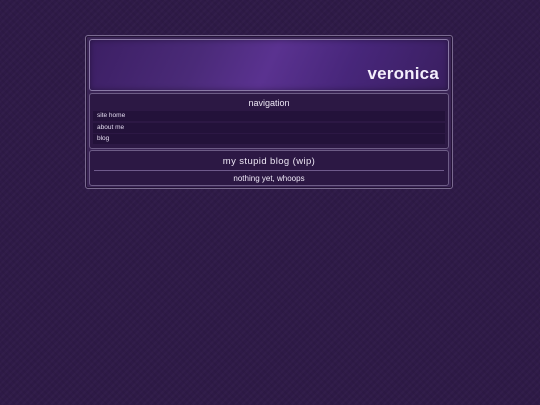  What do you see at coordinates (269, 161) in the screenshot?
I see `blog-heading: my stupid blog (wip)` at bounding box center [269, 161].